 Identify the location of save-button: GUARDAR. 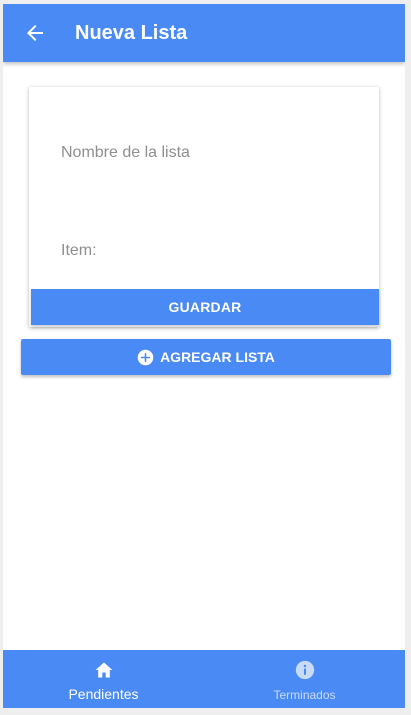
(205, 307).